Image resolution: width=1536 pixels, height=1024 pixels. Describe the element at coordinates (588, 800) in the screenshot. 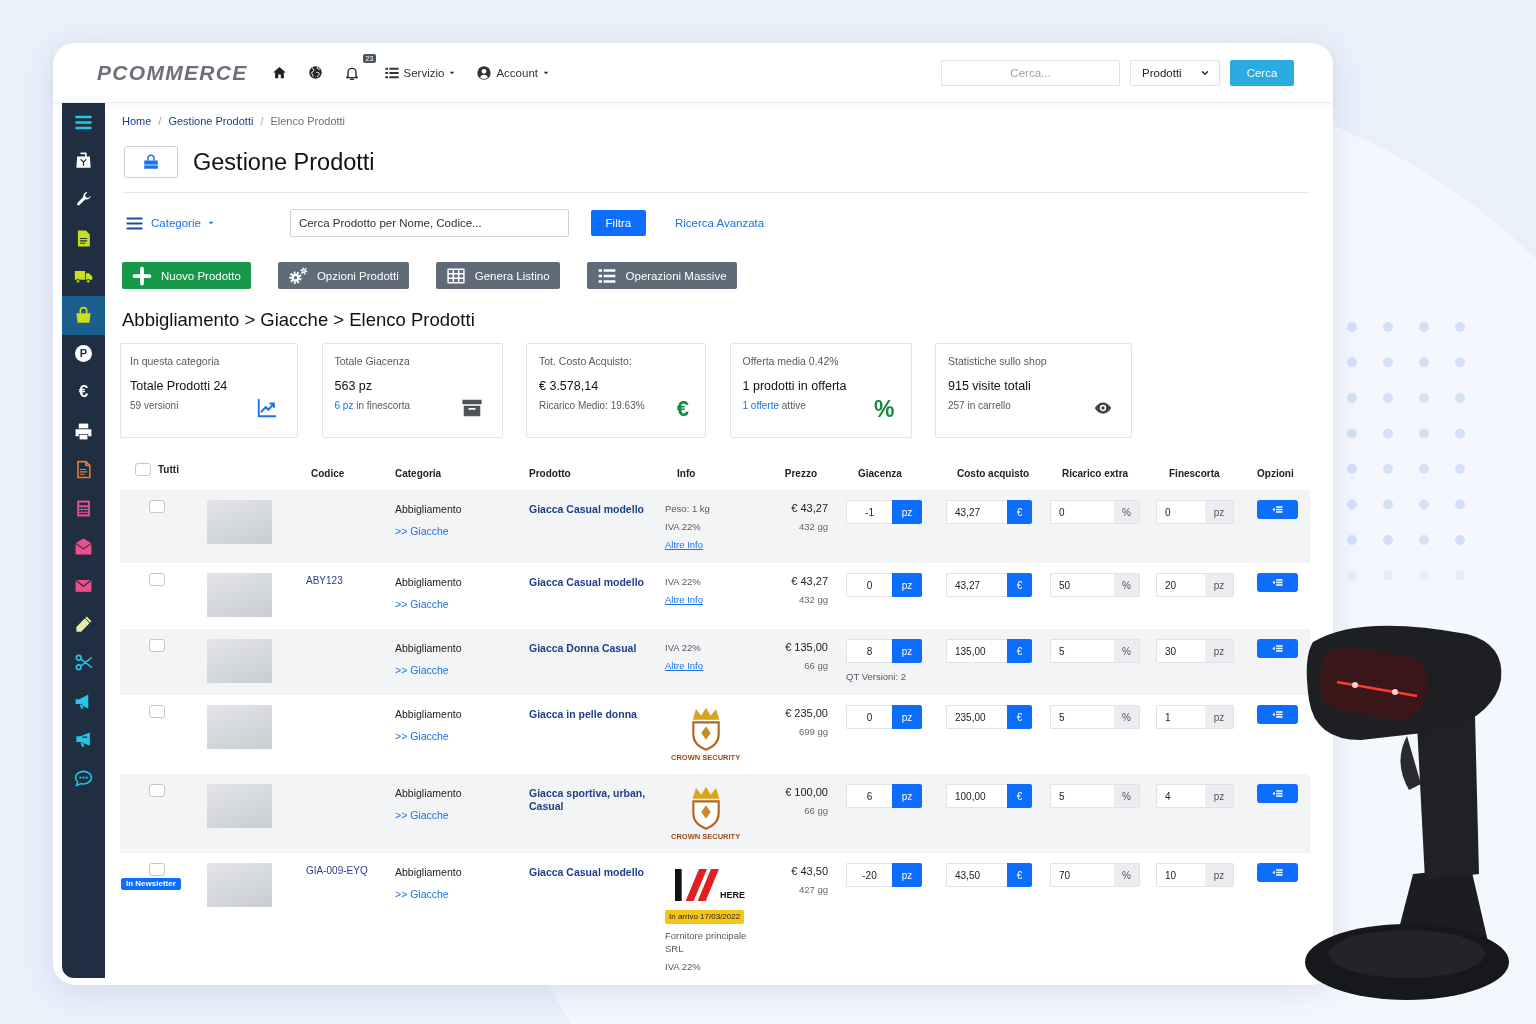

I see `product-name-link: Giacca sportiva, urban, Casual` at that location.